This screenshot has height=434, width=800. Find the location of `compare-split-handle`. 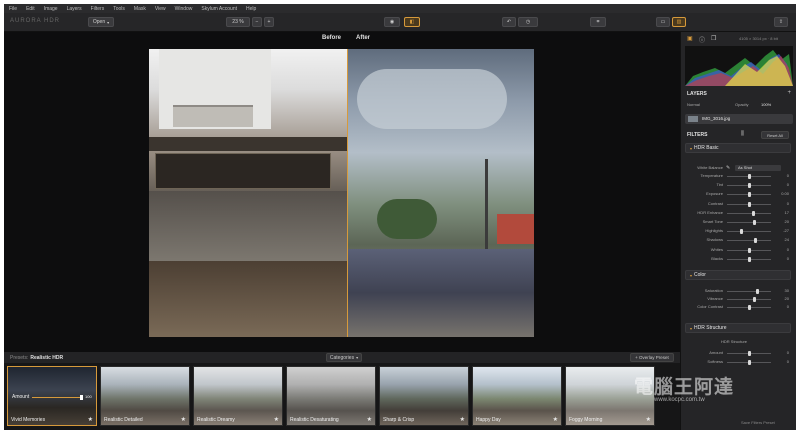

compare-split-handle is located at coordinates (347, 193).